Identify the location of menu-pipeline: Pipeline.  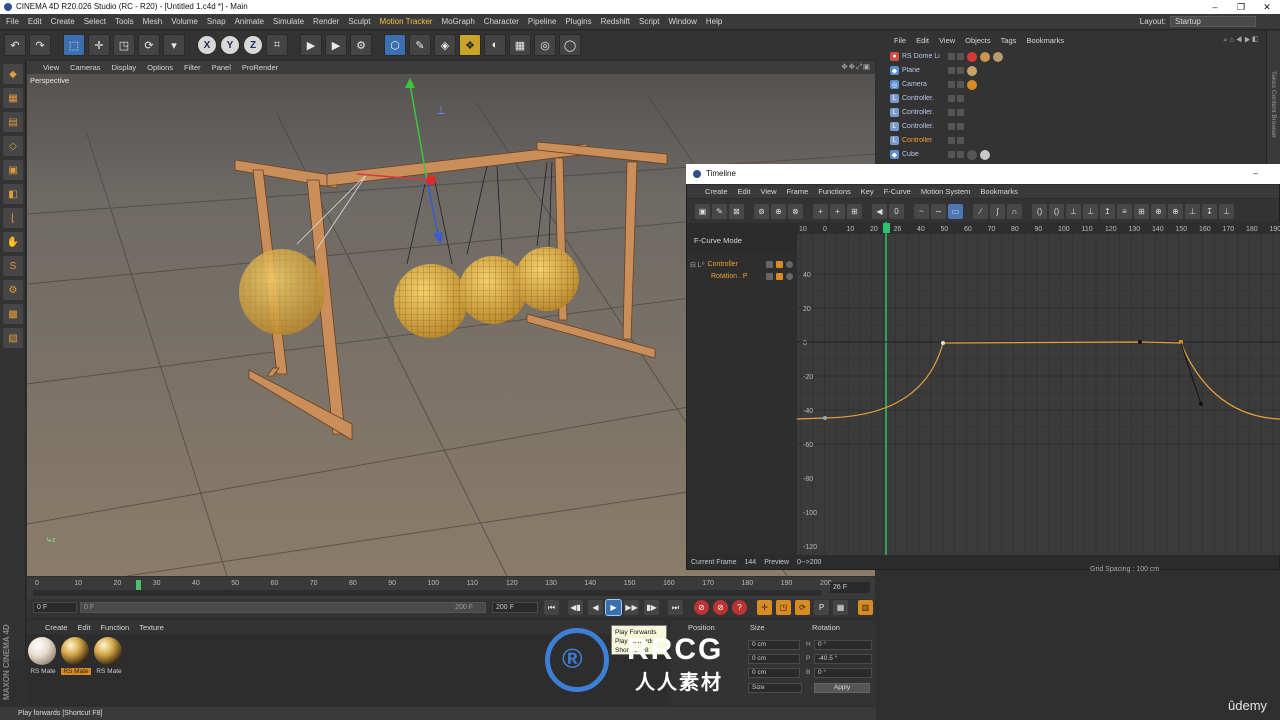
(542, 21).